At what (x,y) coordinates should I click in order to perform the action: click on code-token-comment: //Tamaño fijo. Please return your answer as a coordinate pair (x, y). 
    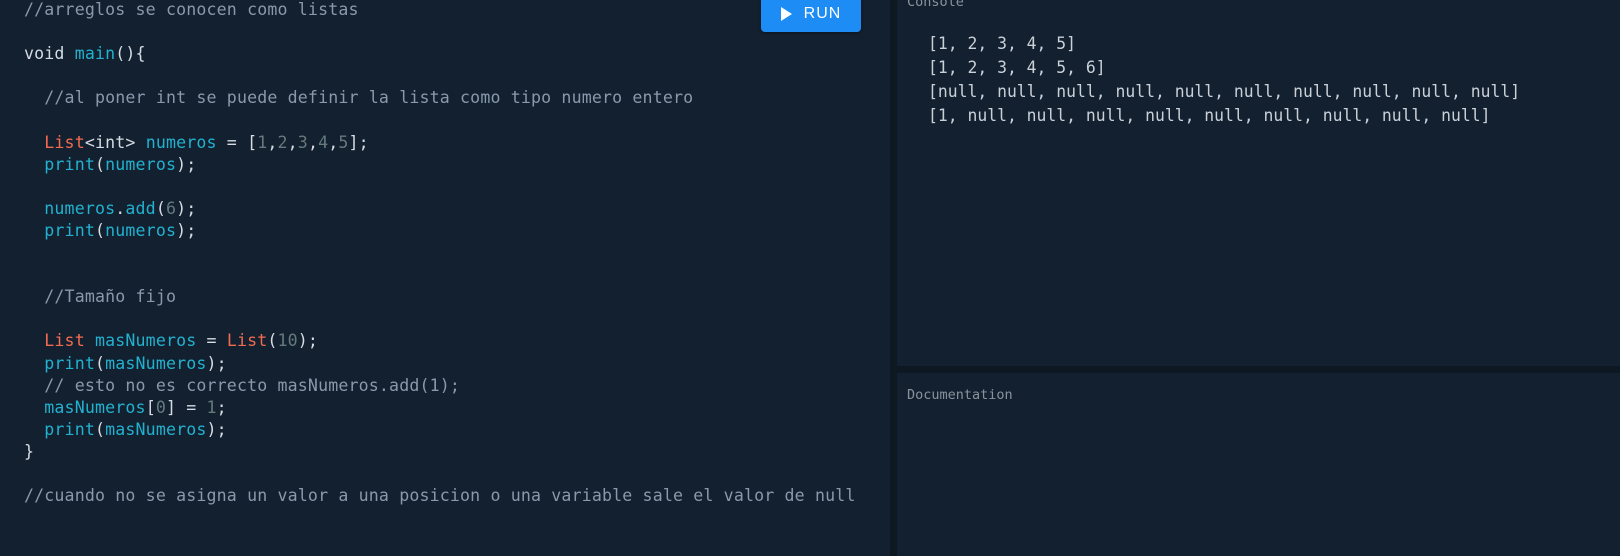
    Looking at the image, I should click on (110, 297).